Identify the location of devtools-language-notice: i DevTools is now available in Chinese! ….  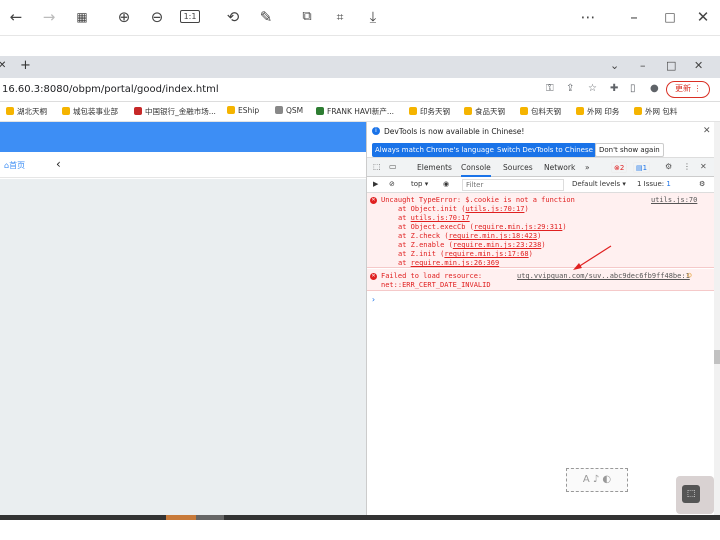
(541, 140).